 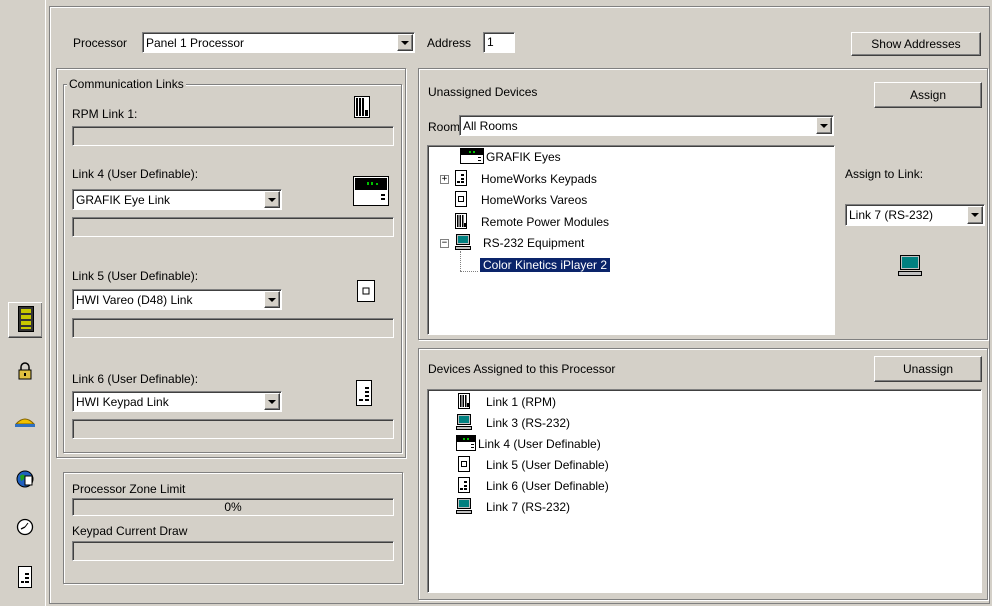 I want to click on assigned-item-label: Link 1 (RPM), so click(x=521, y=402).